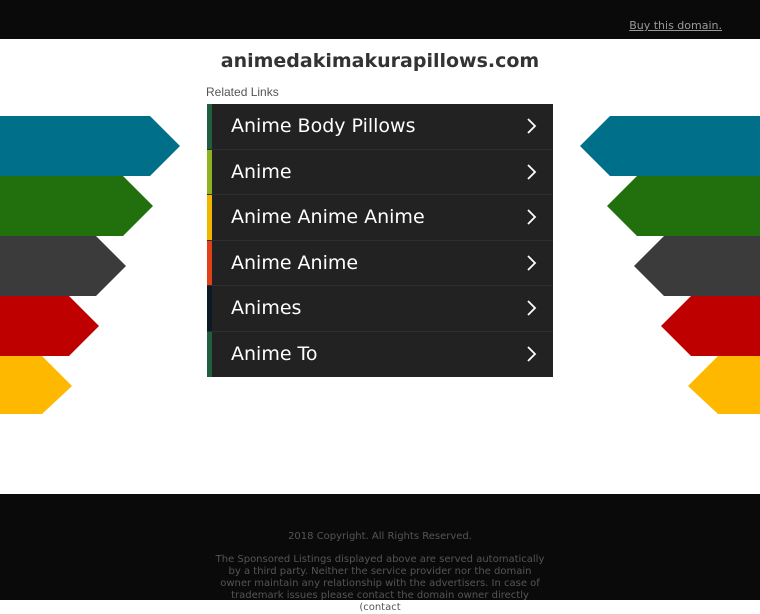 Image resolution: width=760 pixels, height=614 pixels. What do you see at coordinates (380, 61) in the screenshot?
I see `domain-title: animedakimakurapillows.com` at bounding box center [380, 61].